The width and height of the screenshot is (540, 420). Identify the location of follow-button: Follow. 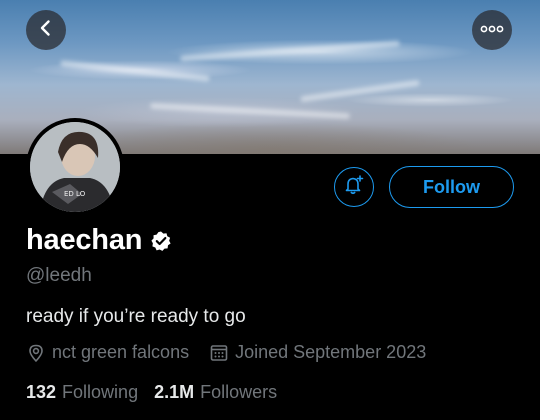
(451, 187).